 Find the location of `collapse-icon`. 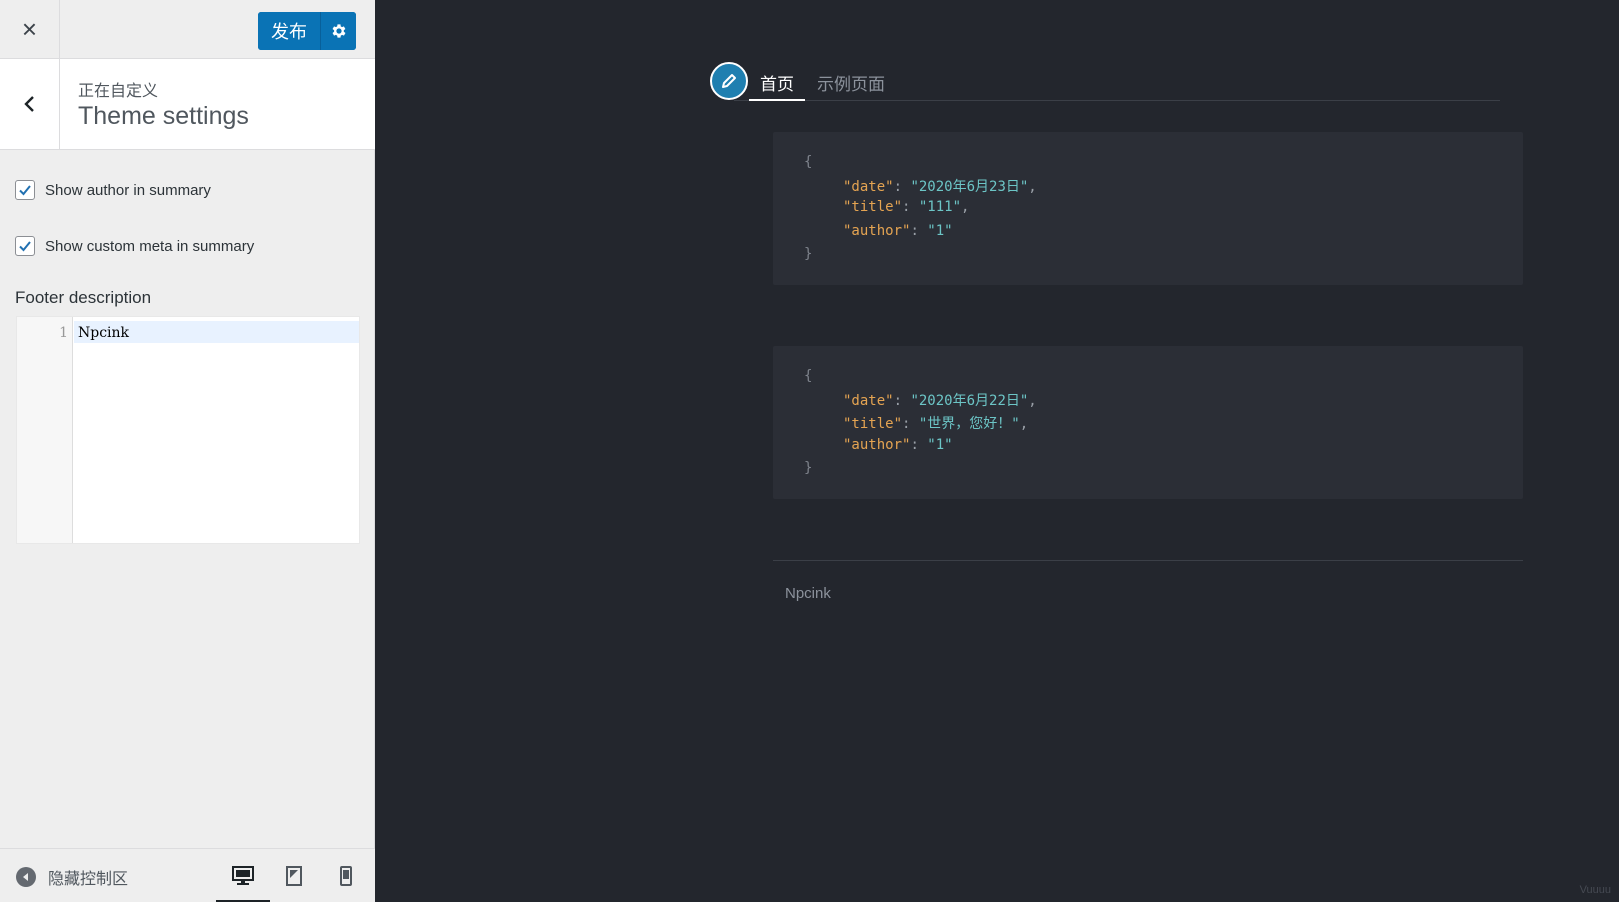

collapse-icon is located at coordinates (26, 877).